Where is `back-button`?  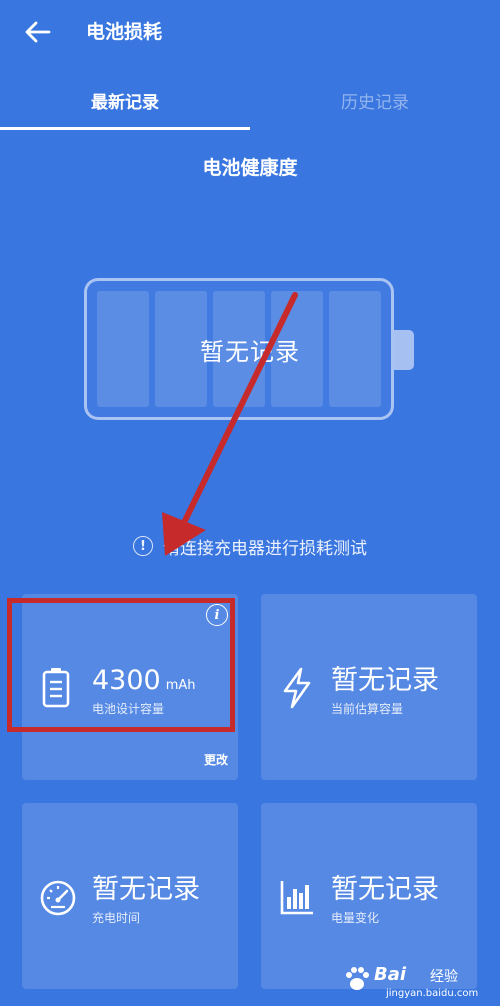 back-button is located at coordinates (38, 32).